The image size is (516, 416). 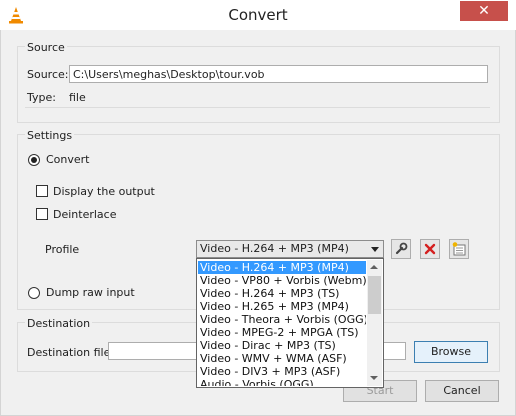 What do you see at coordinates (375, 249) in the screenshot?
I see `chevron-down-icon` at bounding box center [375, 249].